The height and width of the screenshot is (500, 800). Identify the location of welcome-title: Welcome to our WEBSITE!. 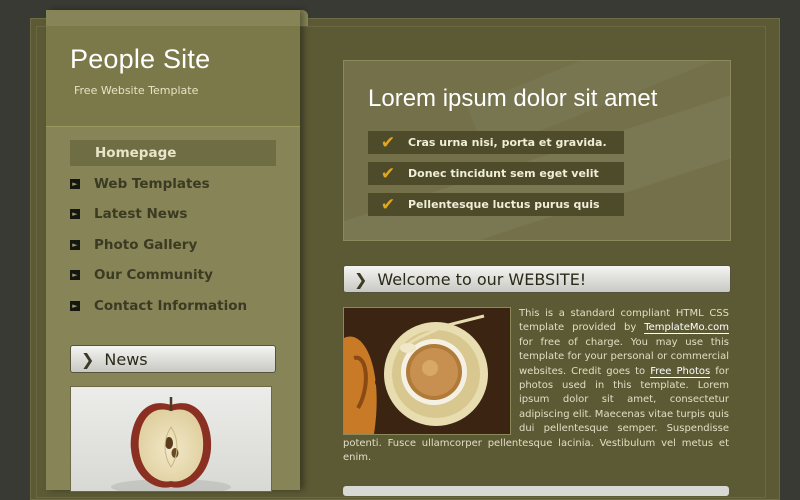
(482, 279).